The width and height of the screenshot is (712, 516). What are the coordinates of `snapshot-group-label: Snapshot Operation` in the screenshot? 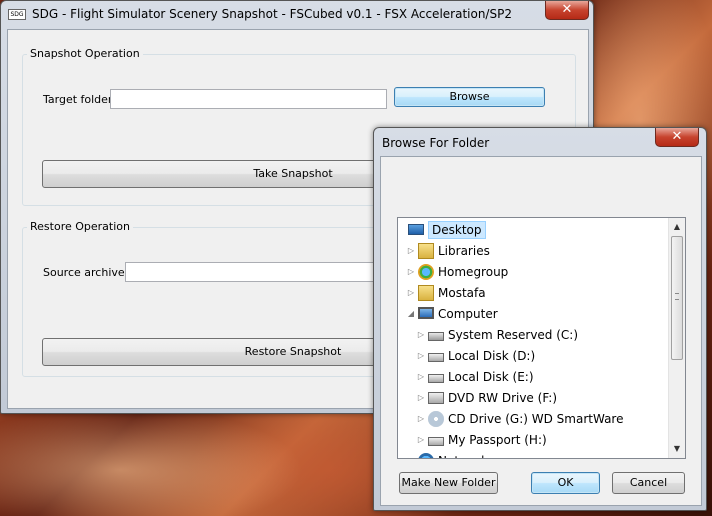 It's located at (85, 53).